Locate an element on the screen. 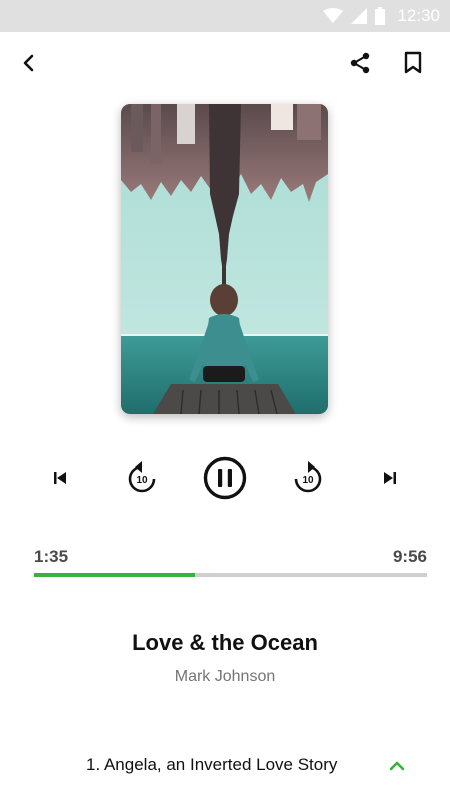  rewind-seconds: 10 is located at coordinates (142, 480).